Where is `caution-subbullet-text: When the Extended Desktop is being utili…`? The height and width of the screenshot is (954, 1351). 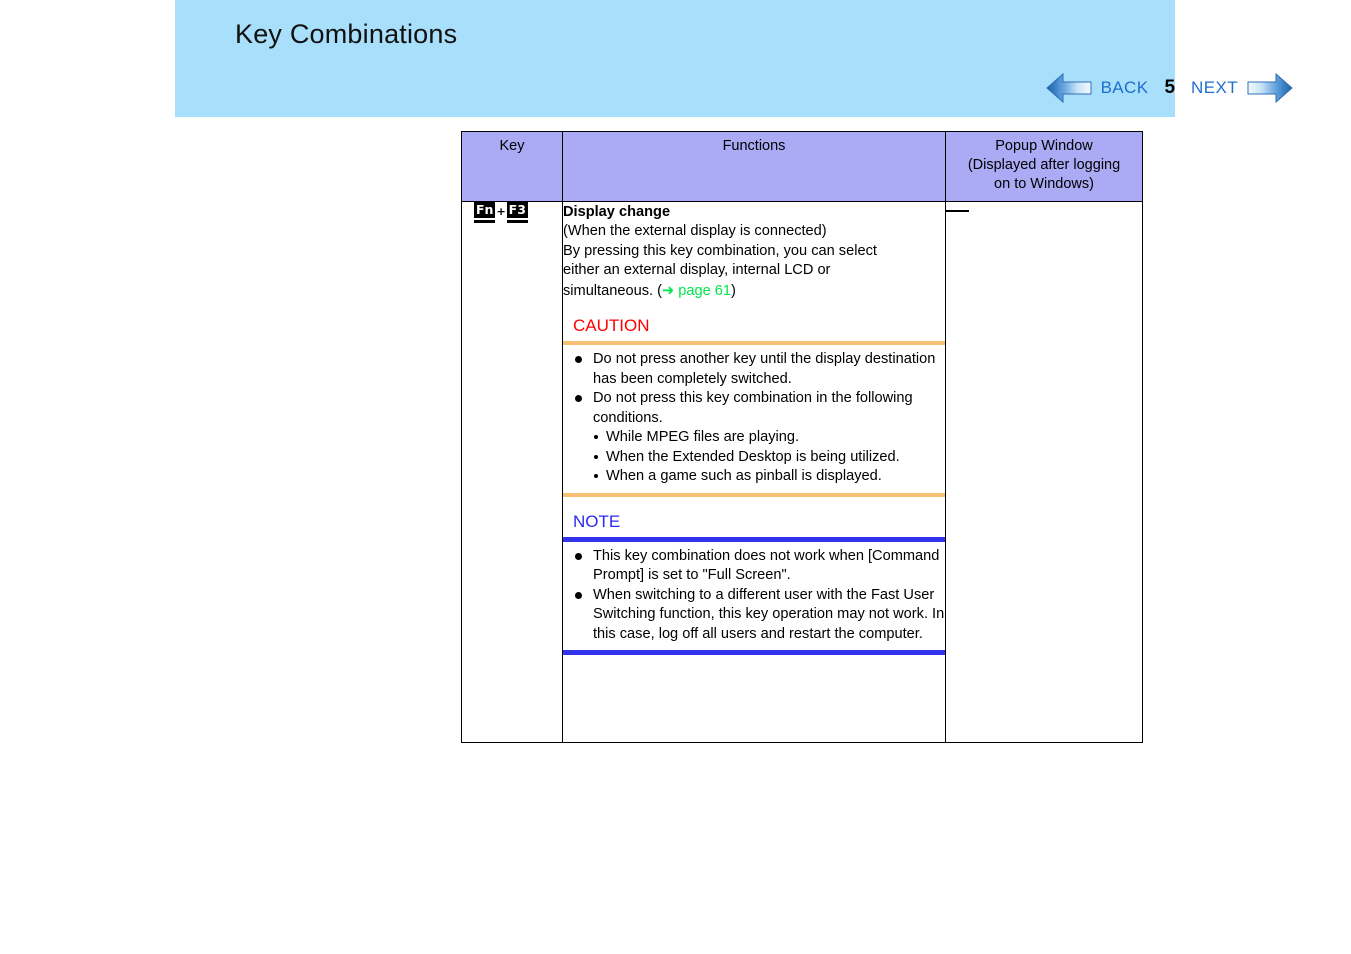 caution-subbullet-text: When the Extended Desktop is being utili… is located at coordinates (753, 456).